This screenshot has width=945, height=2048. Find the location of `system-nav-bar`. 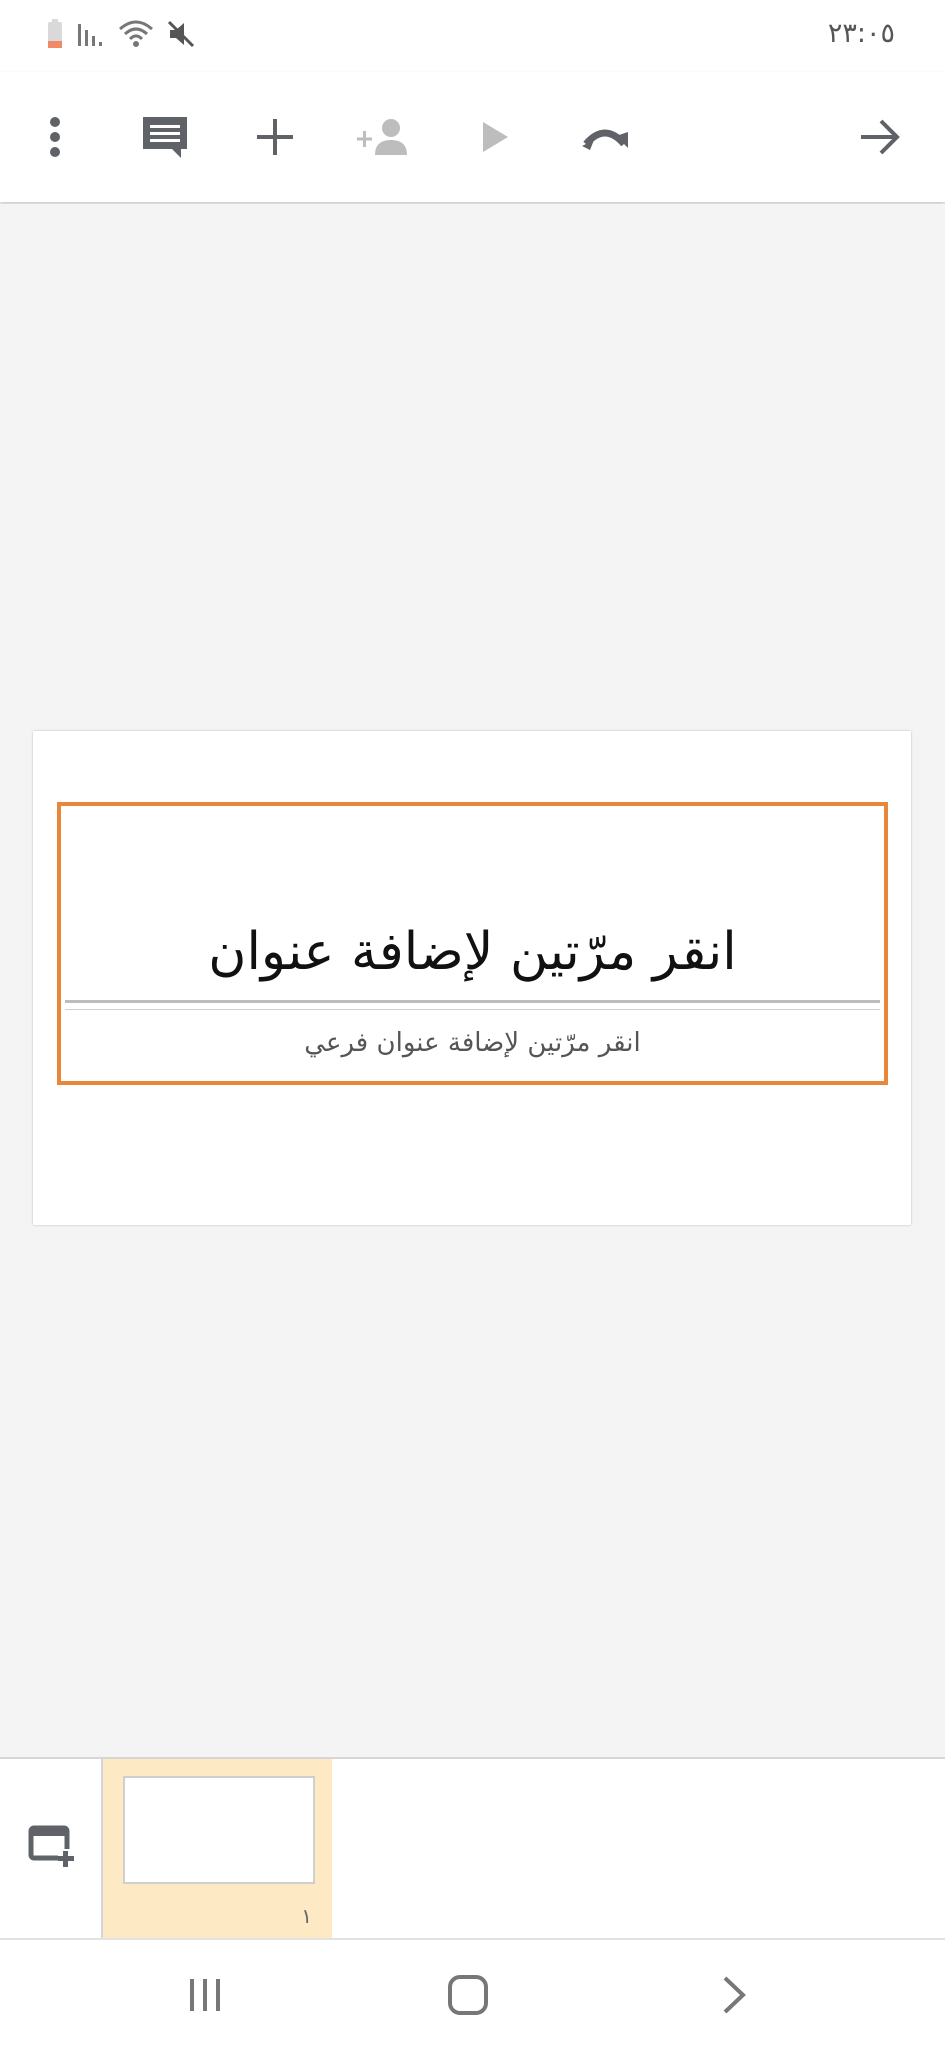

system-nav-bar is located at coordinates (472, 1993).